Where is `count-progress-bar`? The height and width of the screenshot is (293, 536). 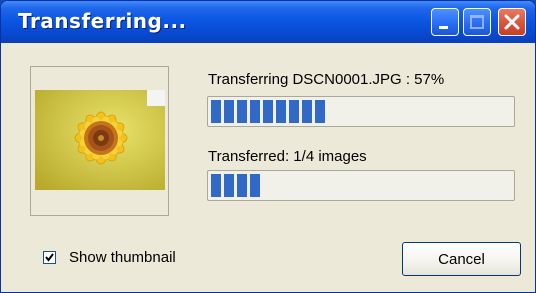
count-progress-bar is located at coordinates (361, 185).